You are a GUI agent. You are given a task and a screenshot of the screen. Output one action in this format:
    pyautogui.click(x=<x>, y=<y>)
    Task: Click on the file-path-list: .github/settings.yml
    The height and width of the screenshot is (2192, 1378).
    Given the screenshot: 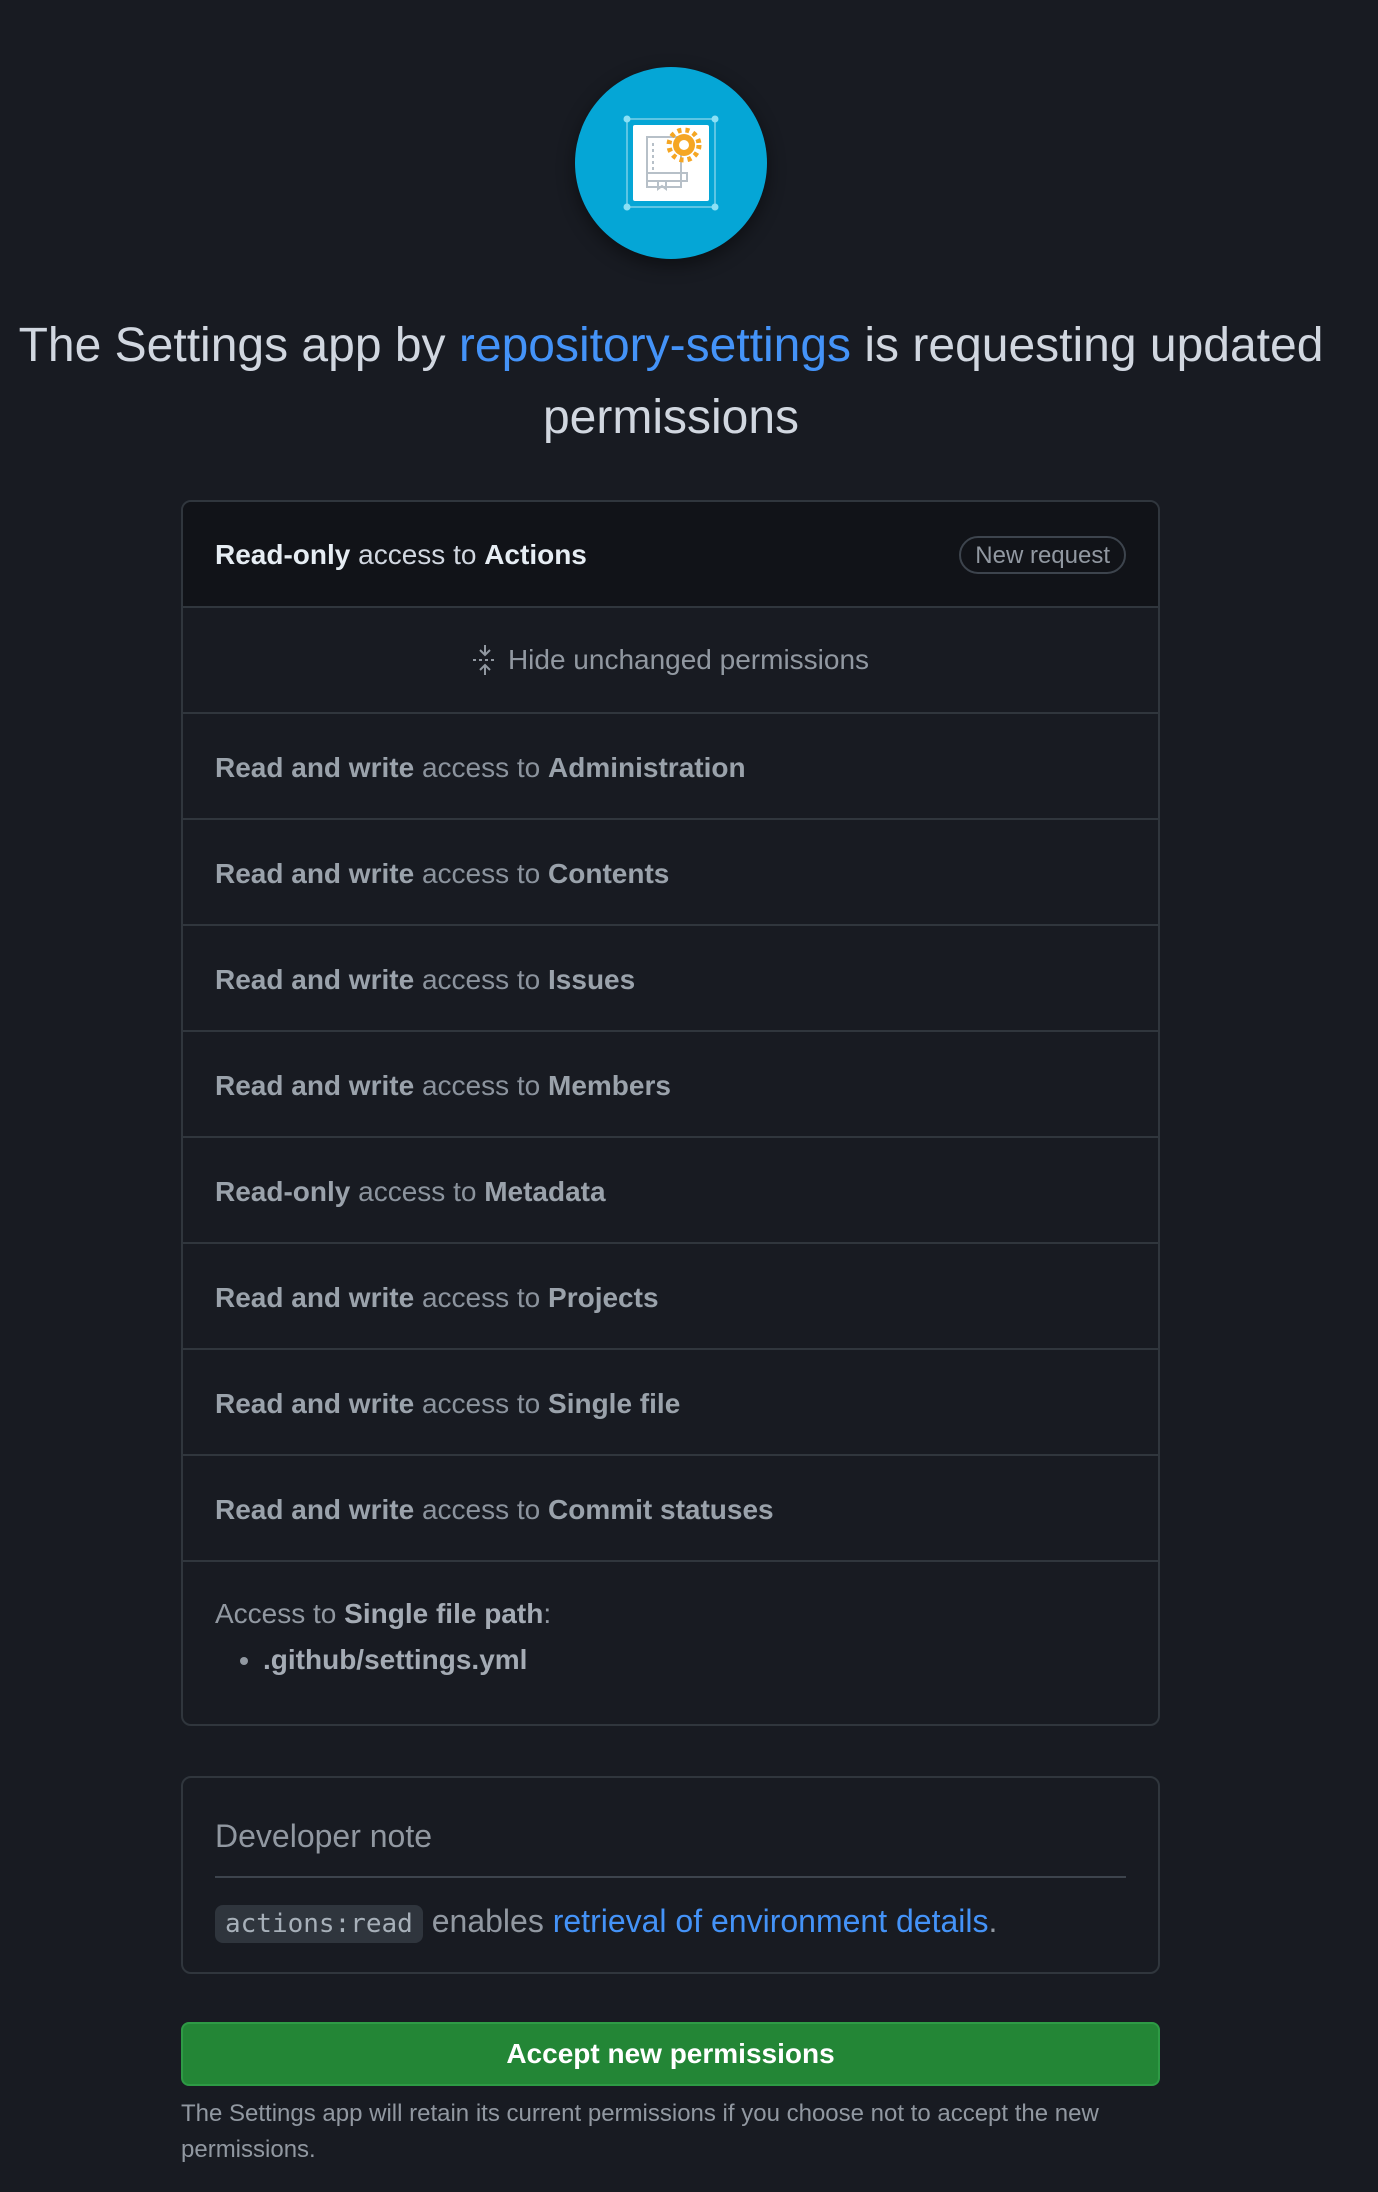 What is the action you would take?
    pyautogui.click(x=670, y=1660)
    